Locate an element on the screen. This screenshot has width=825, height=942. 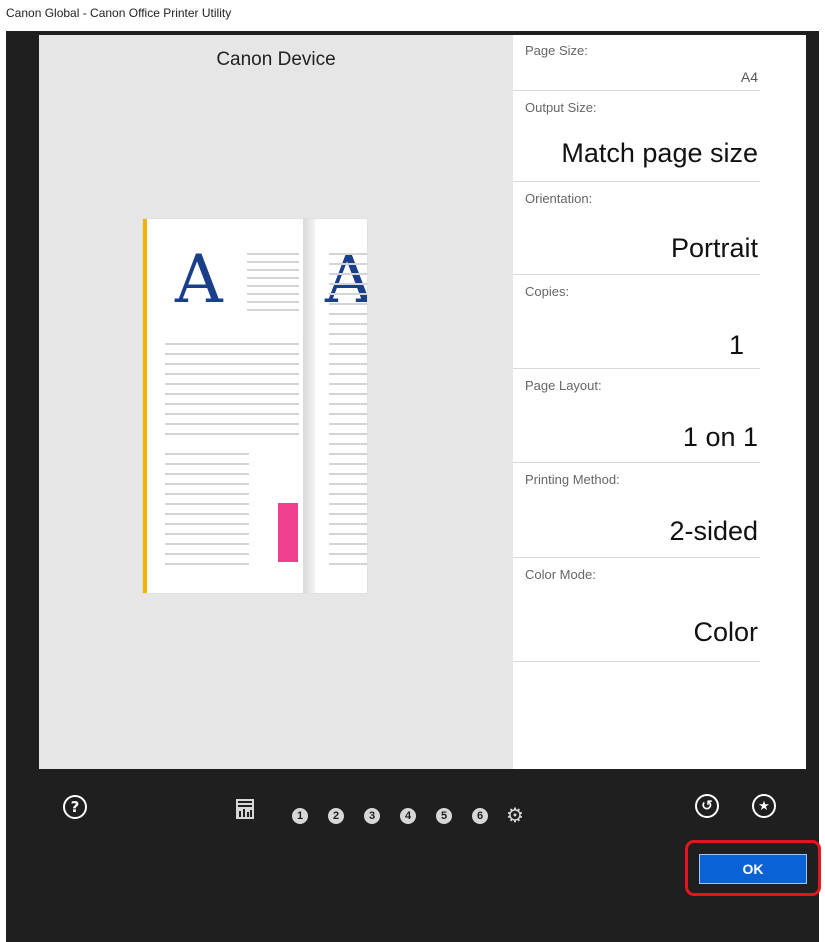
star-glyph: ★ is located at coordinates (764, 806).